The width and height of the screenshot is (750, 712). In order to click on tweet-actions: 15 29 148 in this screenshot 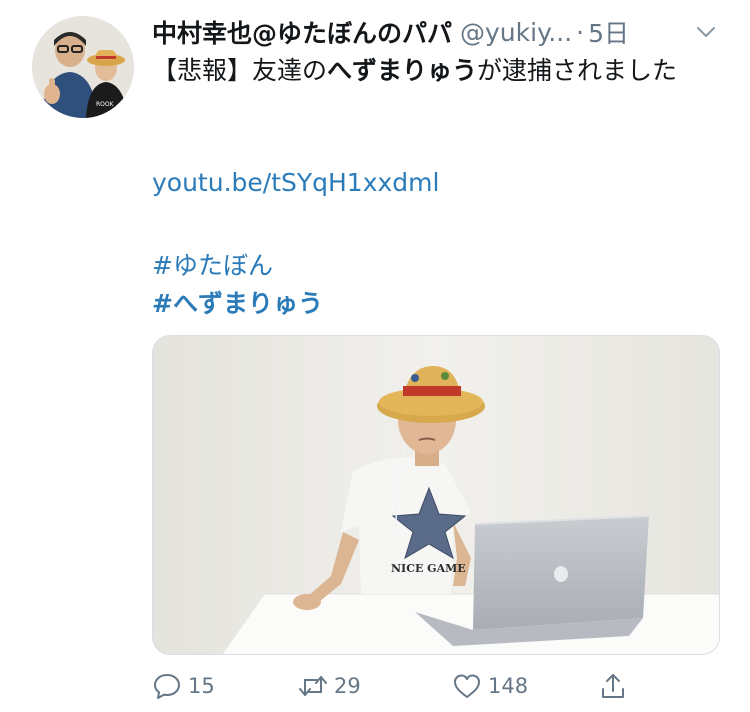, I will do `click(402, 686)`.